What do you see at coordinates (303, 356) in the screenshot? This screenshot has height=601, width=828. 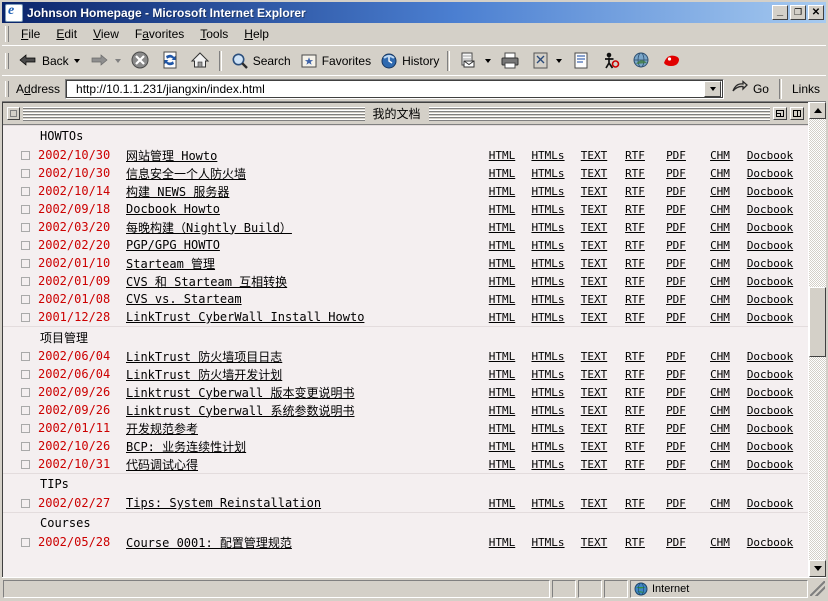 I see `document-link: LinkTrust 防火墙项目日志` at bounding box center [303, 356].